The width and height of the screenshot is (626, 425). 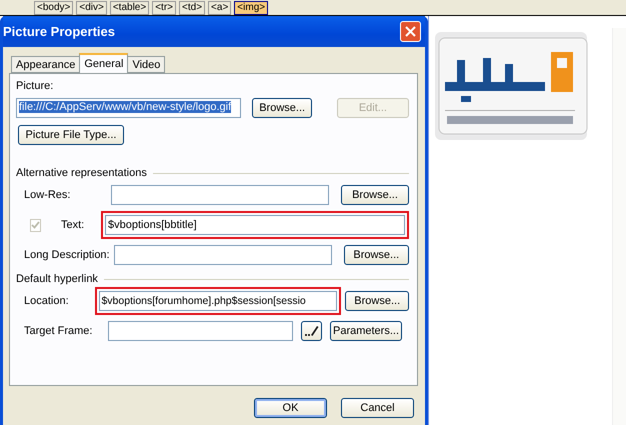 I want to click on tab: Appearance, so click(x=45, y=64).